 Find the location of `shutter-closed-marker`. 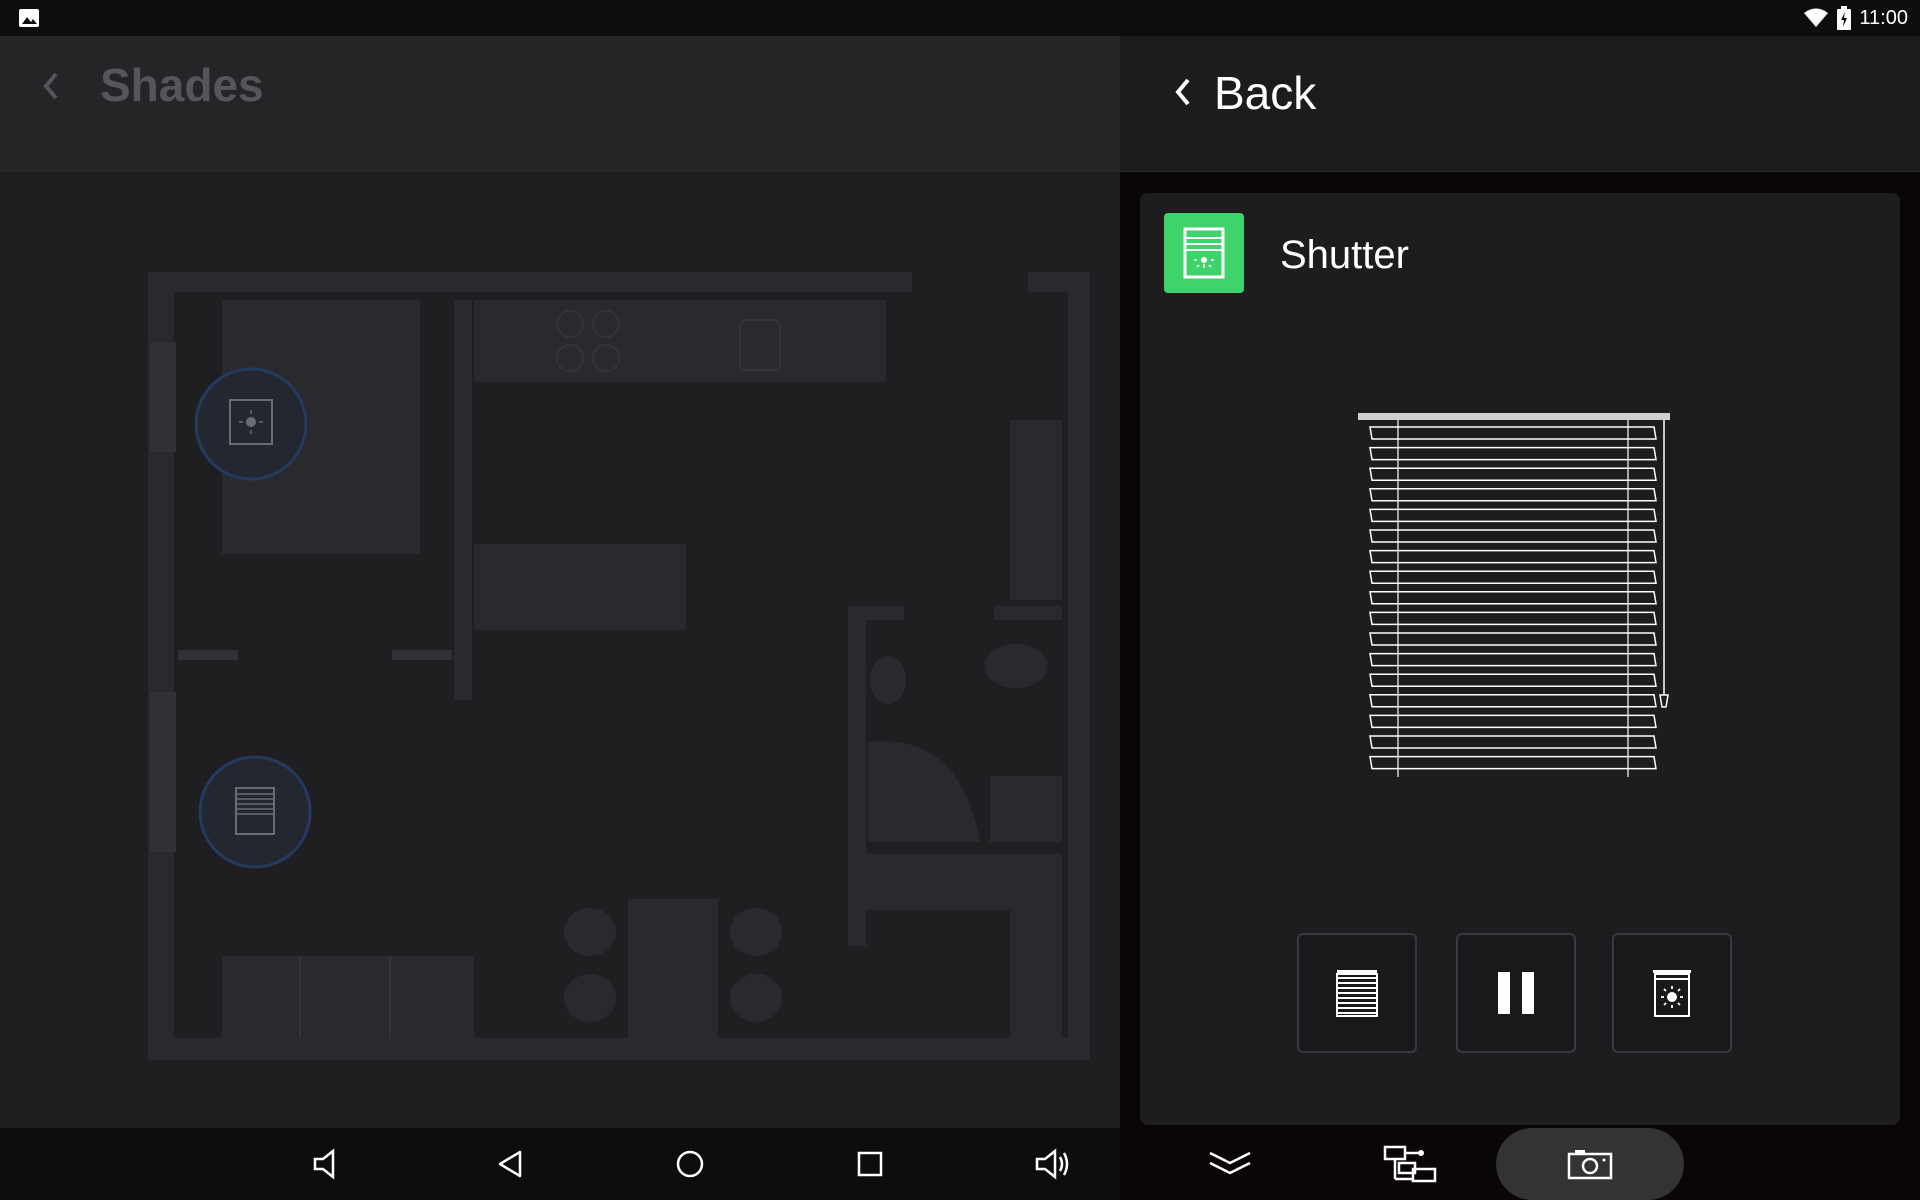

shutter-closed-marker is located at coordinates (255, 812).